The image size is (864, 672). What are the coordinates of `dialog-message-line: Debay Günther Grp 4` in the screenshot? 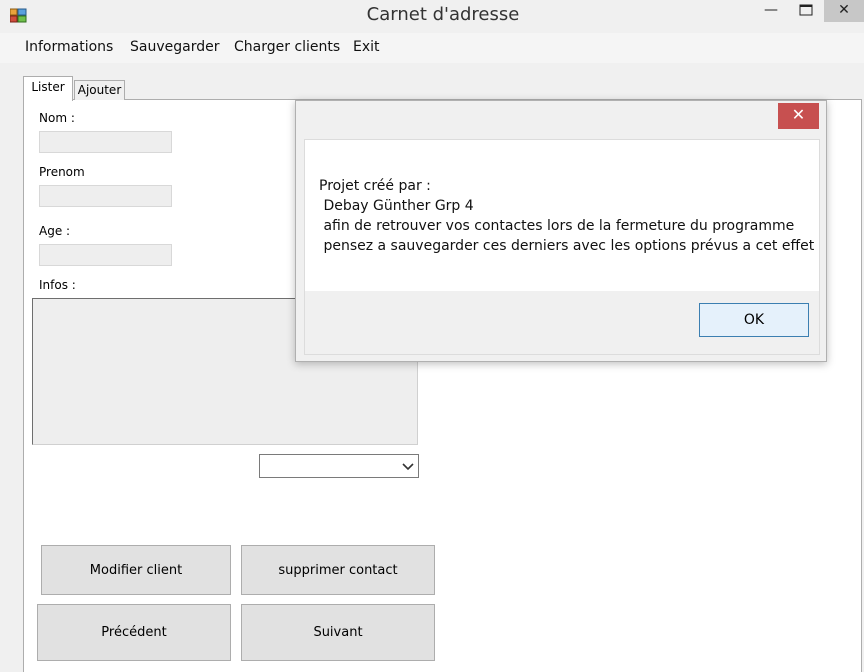 It's located at (396, 206).